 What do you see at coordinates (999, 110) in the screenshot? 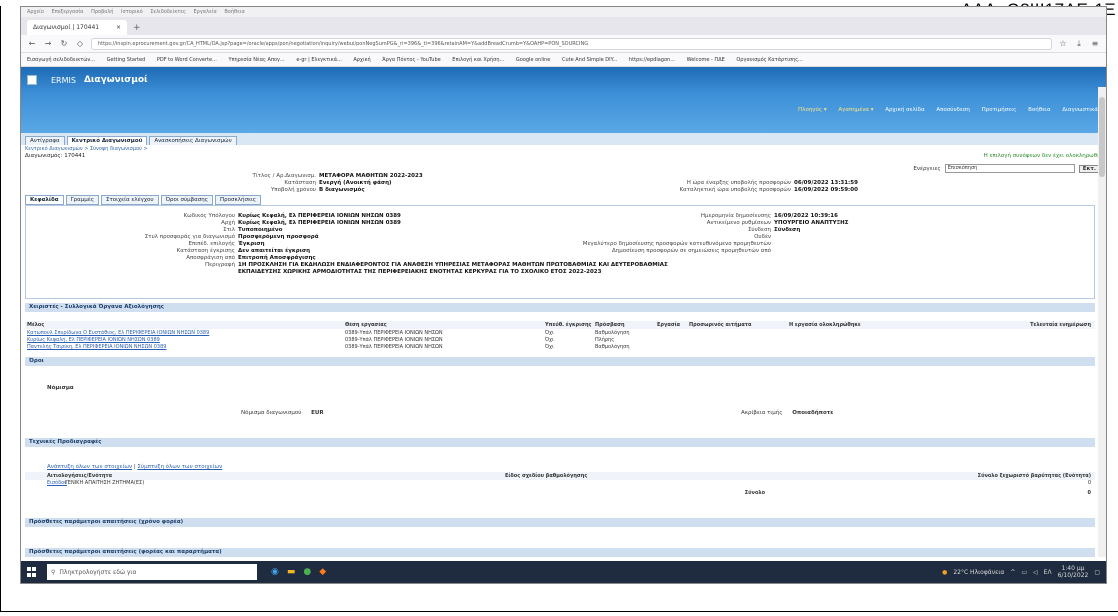
I see `preferences-link: Προτιμήσεις` at bounding box center [999, 110].